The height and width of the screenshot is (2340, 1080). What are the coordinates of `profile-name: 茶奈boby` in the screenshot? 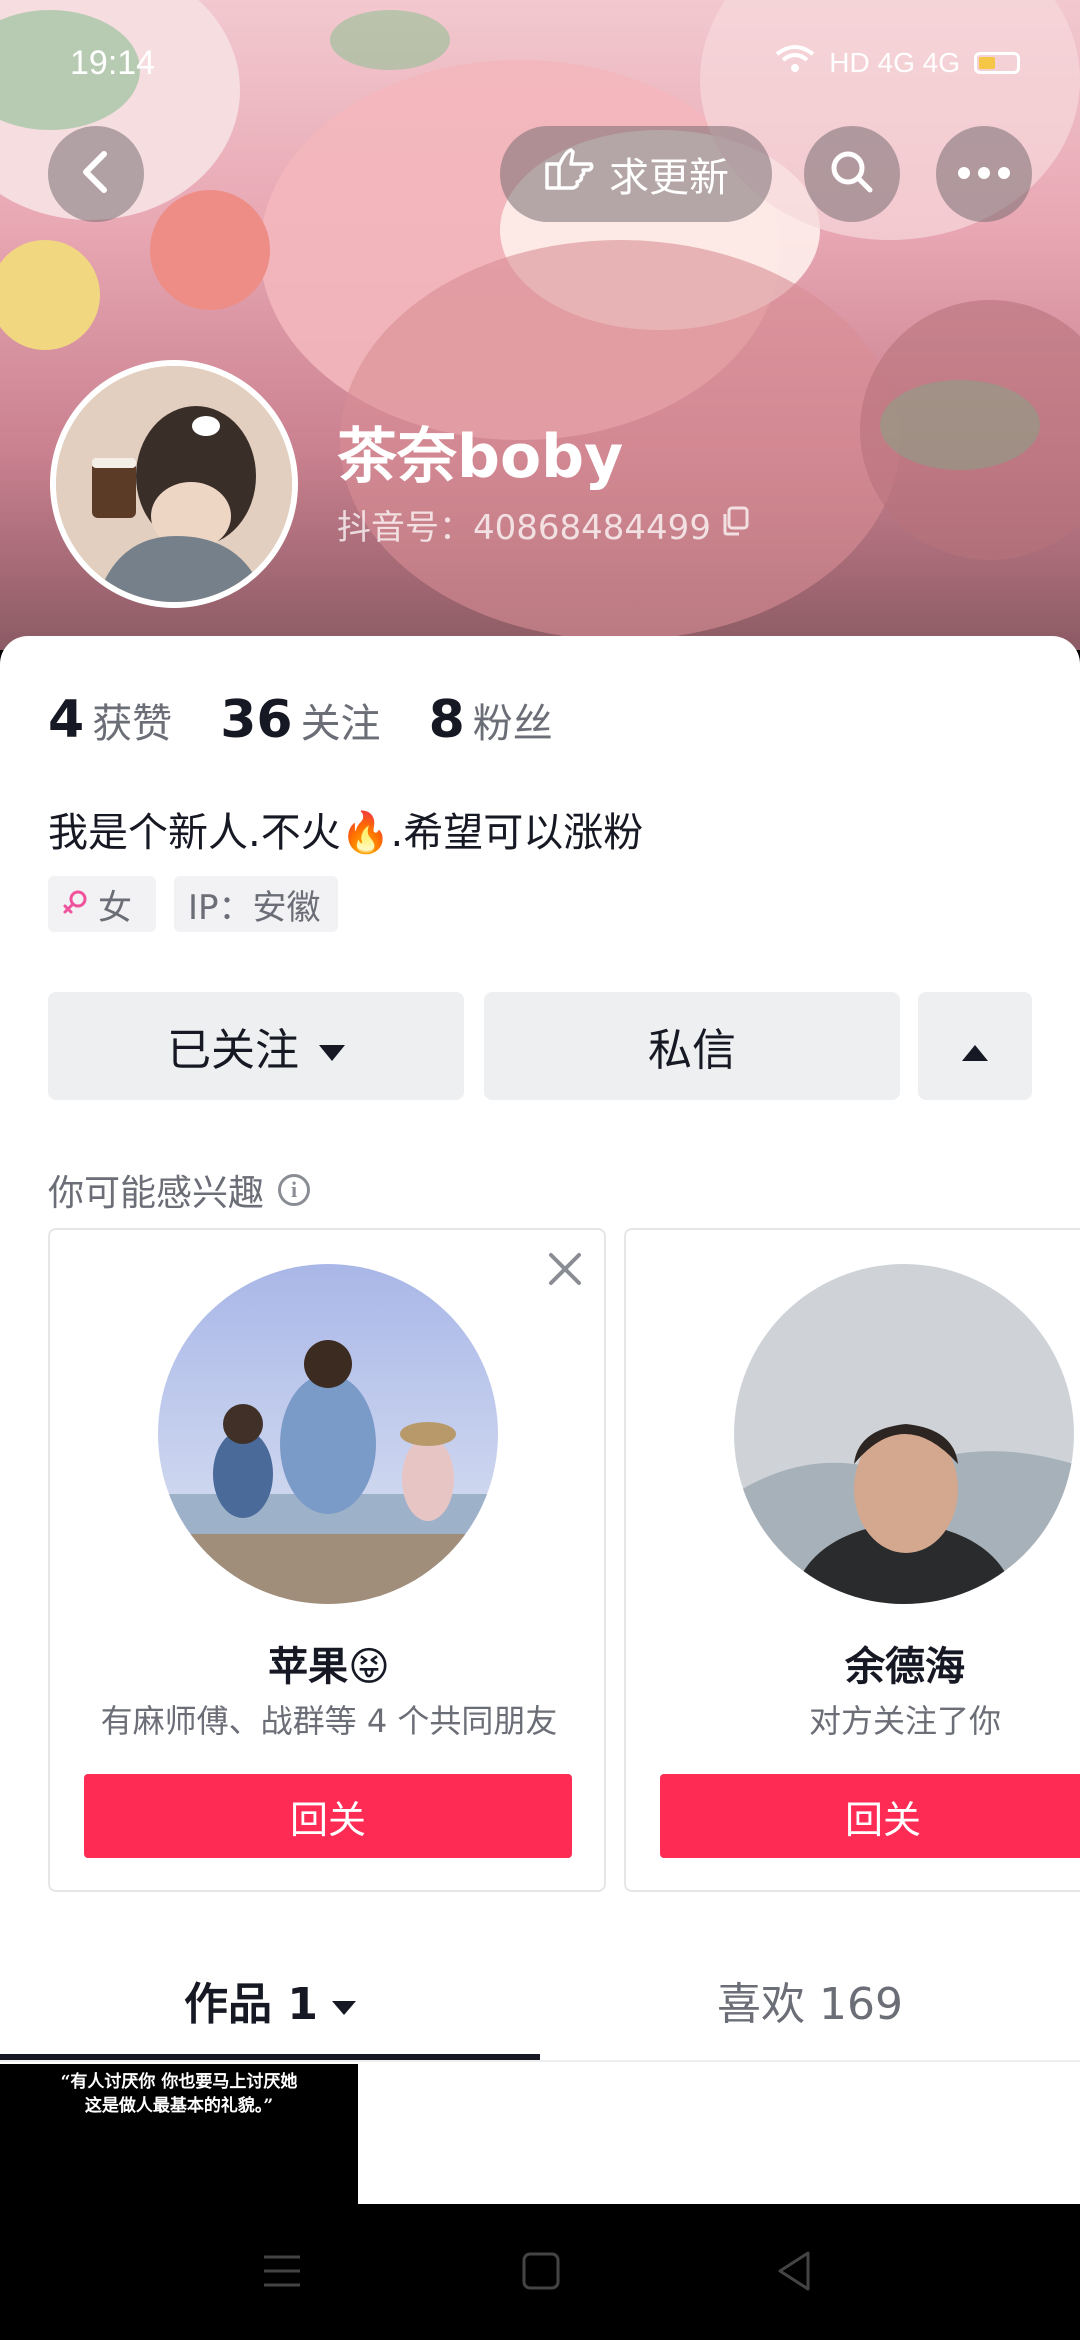 It's located at (480, 457).